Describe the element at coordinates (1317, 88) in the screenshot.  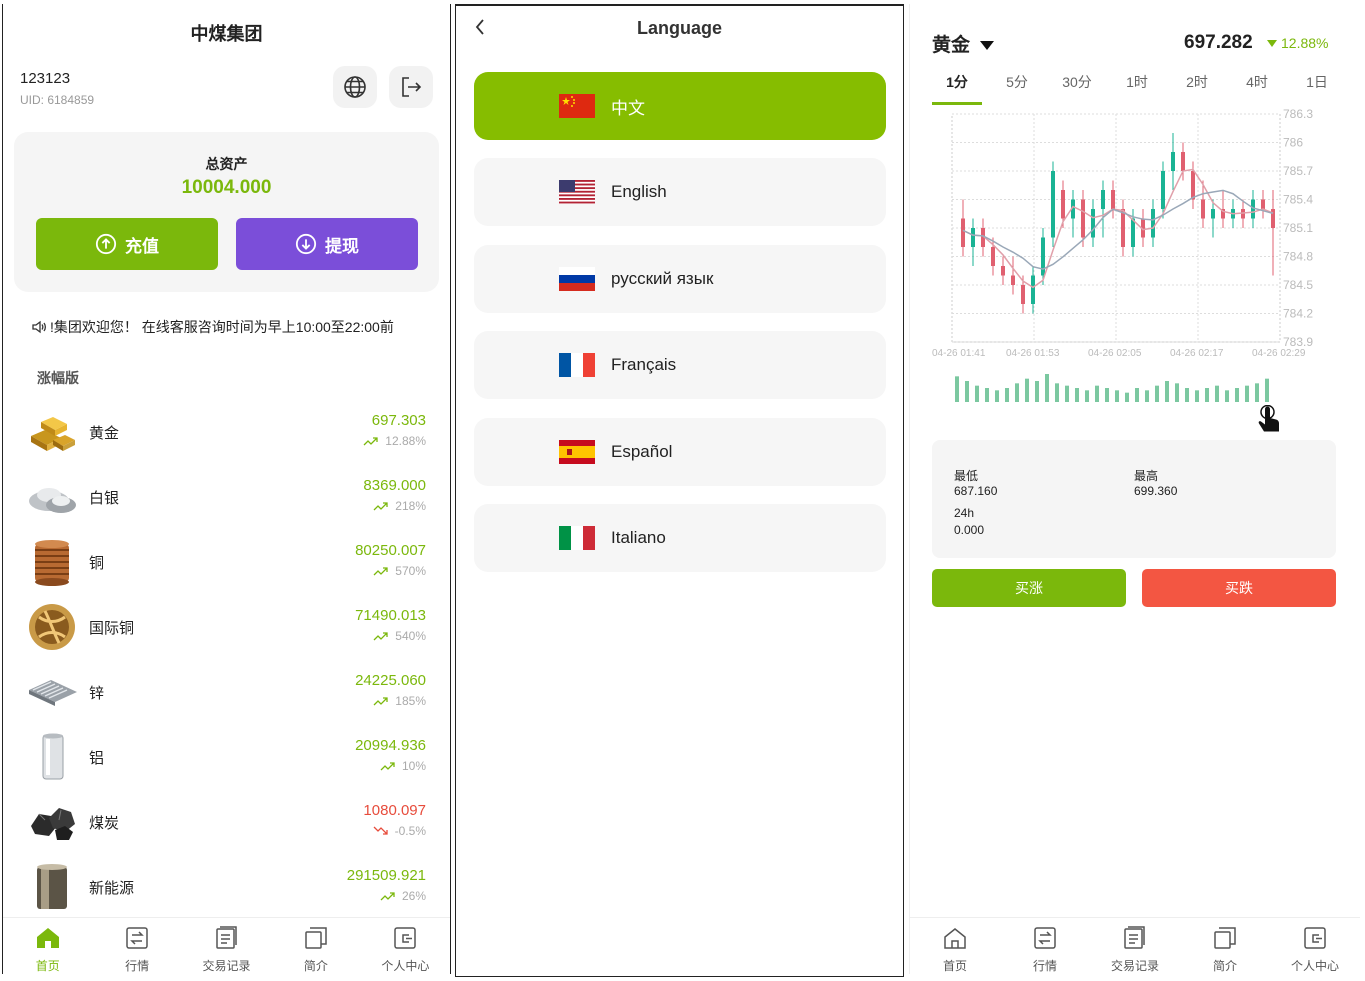
I see `period-tab: 1日` at that location.